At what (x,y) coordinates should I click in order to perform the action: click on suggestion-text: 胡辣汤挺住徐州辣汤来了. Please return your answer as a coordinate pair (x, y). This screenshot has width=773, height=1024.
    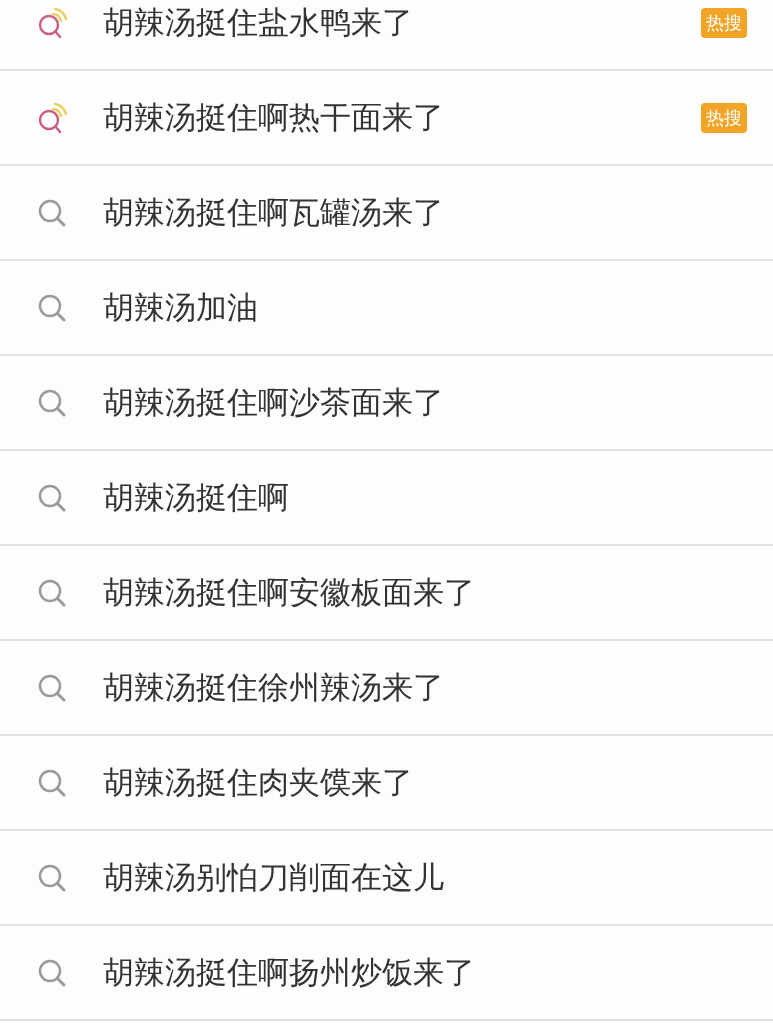
    Looking at the image, I should click on (274, 688).